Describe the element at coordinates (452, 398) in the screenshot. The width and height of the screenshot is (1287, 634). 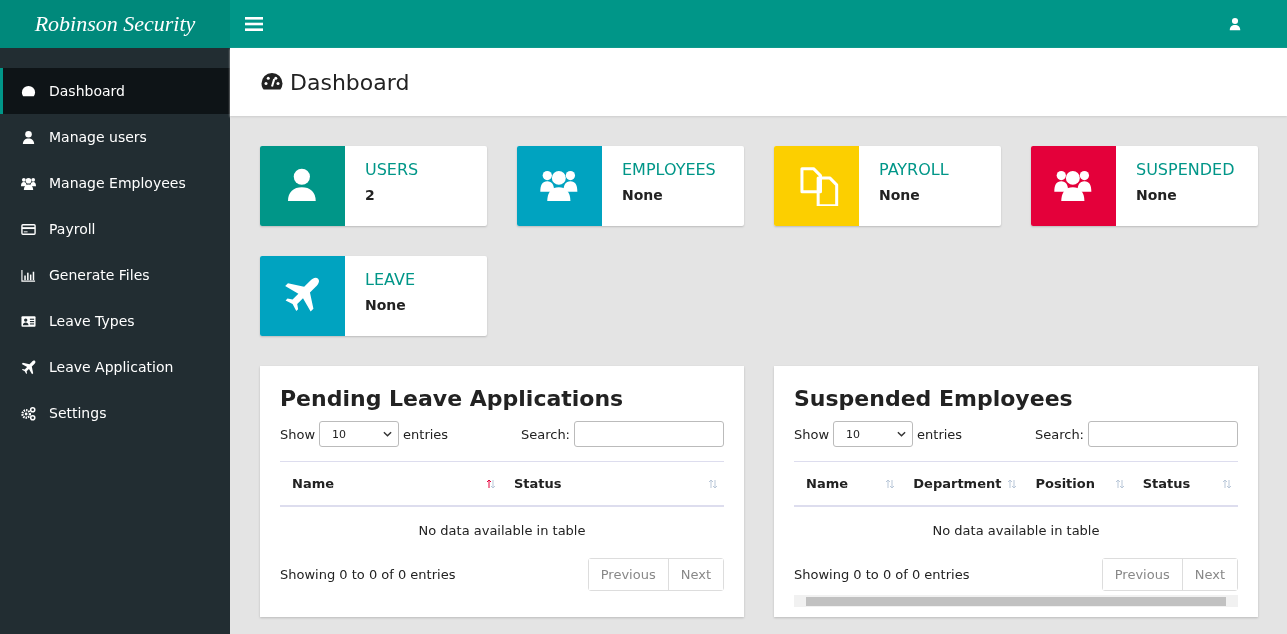
I see `panel-title: Pending Leave Applications` at that location.